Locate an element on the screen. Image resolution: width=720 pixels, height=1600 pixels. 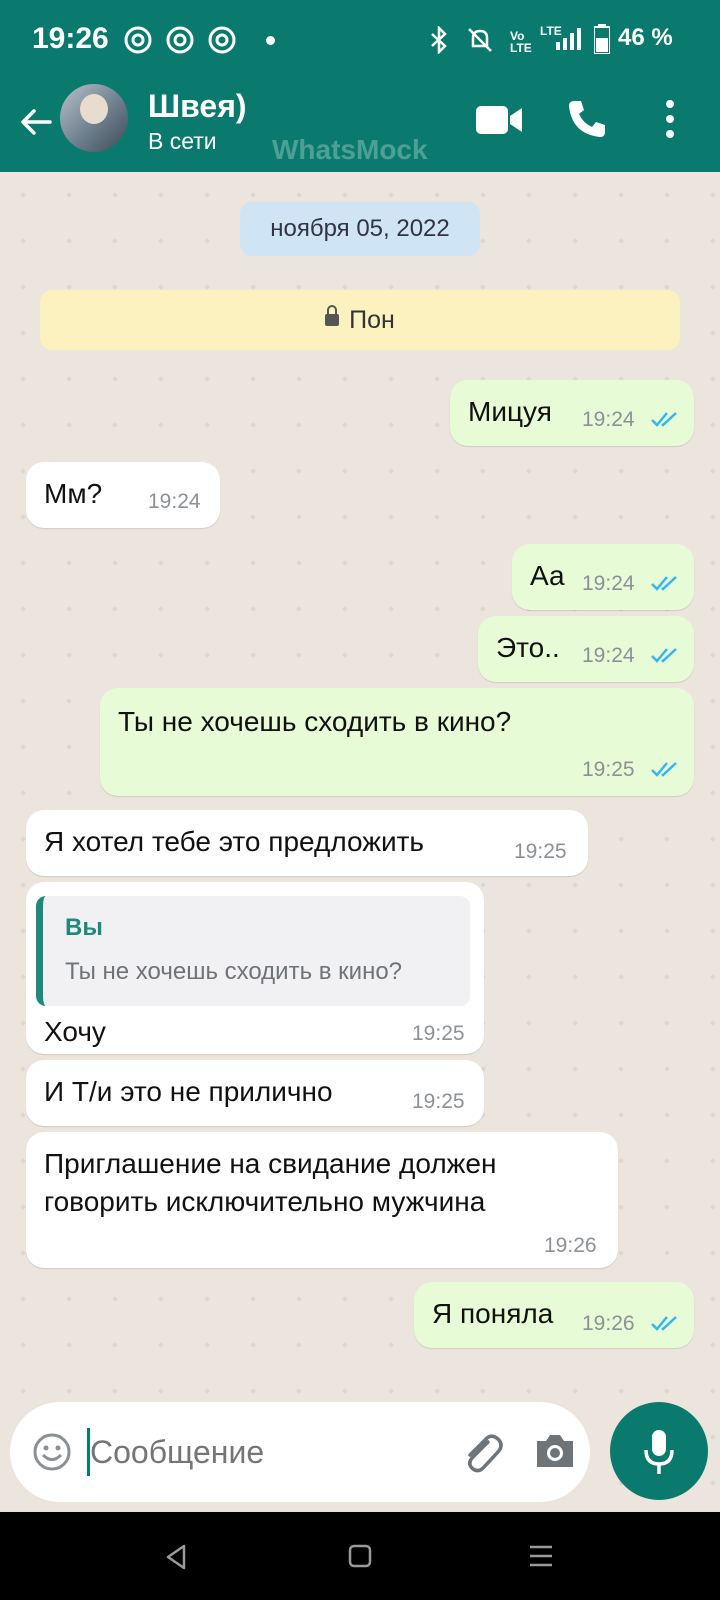
contact-name: Швея) is located at coordinates (197, 106).